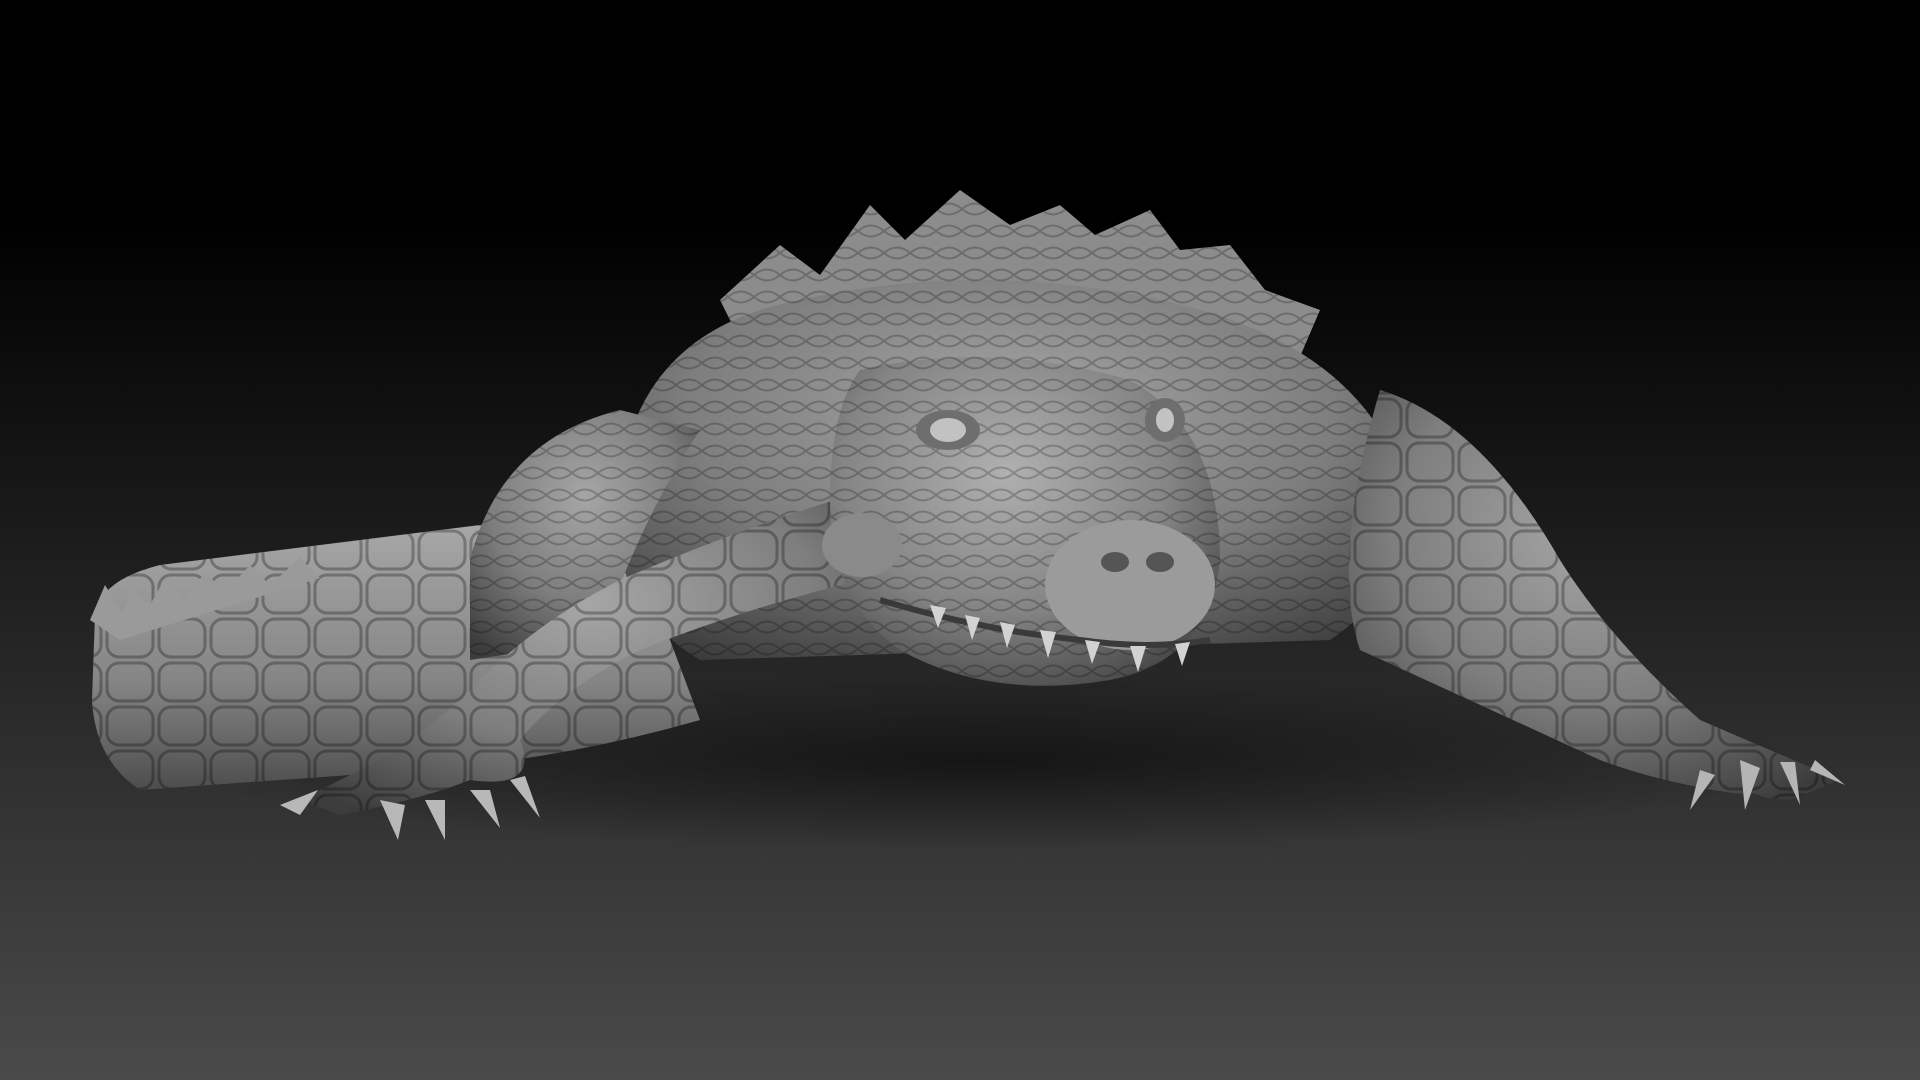 Image resolution: width=1920 pixels, height=1080 pixels. What do you see at coordinates (1165, 420) in the screenshot?
I see `right-eye` at bounding box center [1165, 420].